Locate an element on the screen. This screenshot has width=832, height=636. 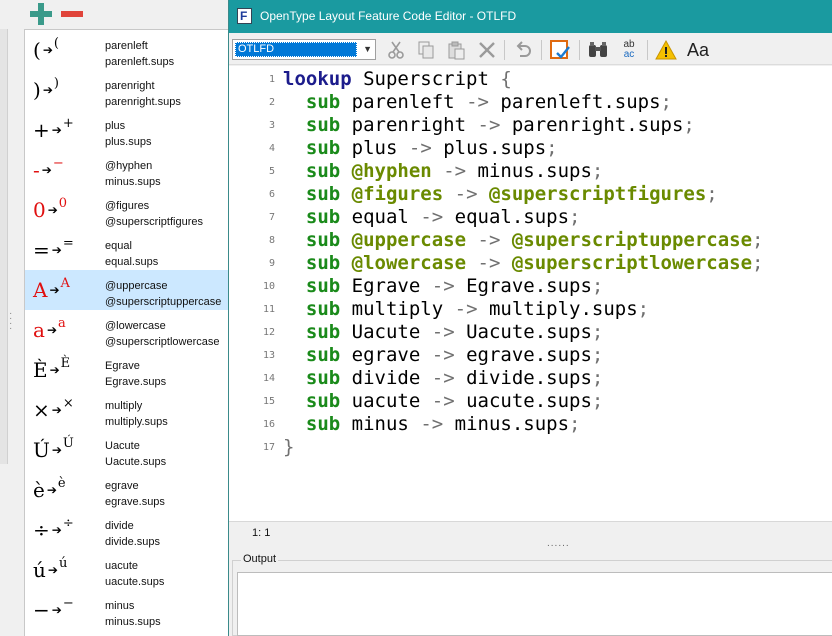
glyph-pair-row: × ➔ × multiply multiply.sups is located at coordinates (126, 410).